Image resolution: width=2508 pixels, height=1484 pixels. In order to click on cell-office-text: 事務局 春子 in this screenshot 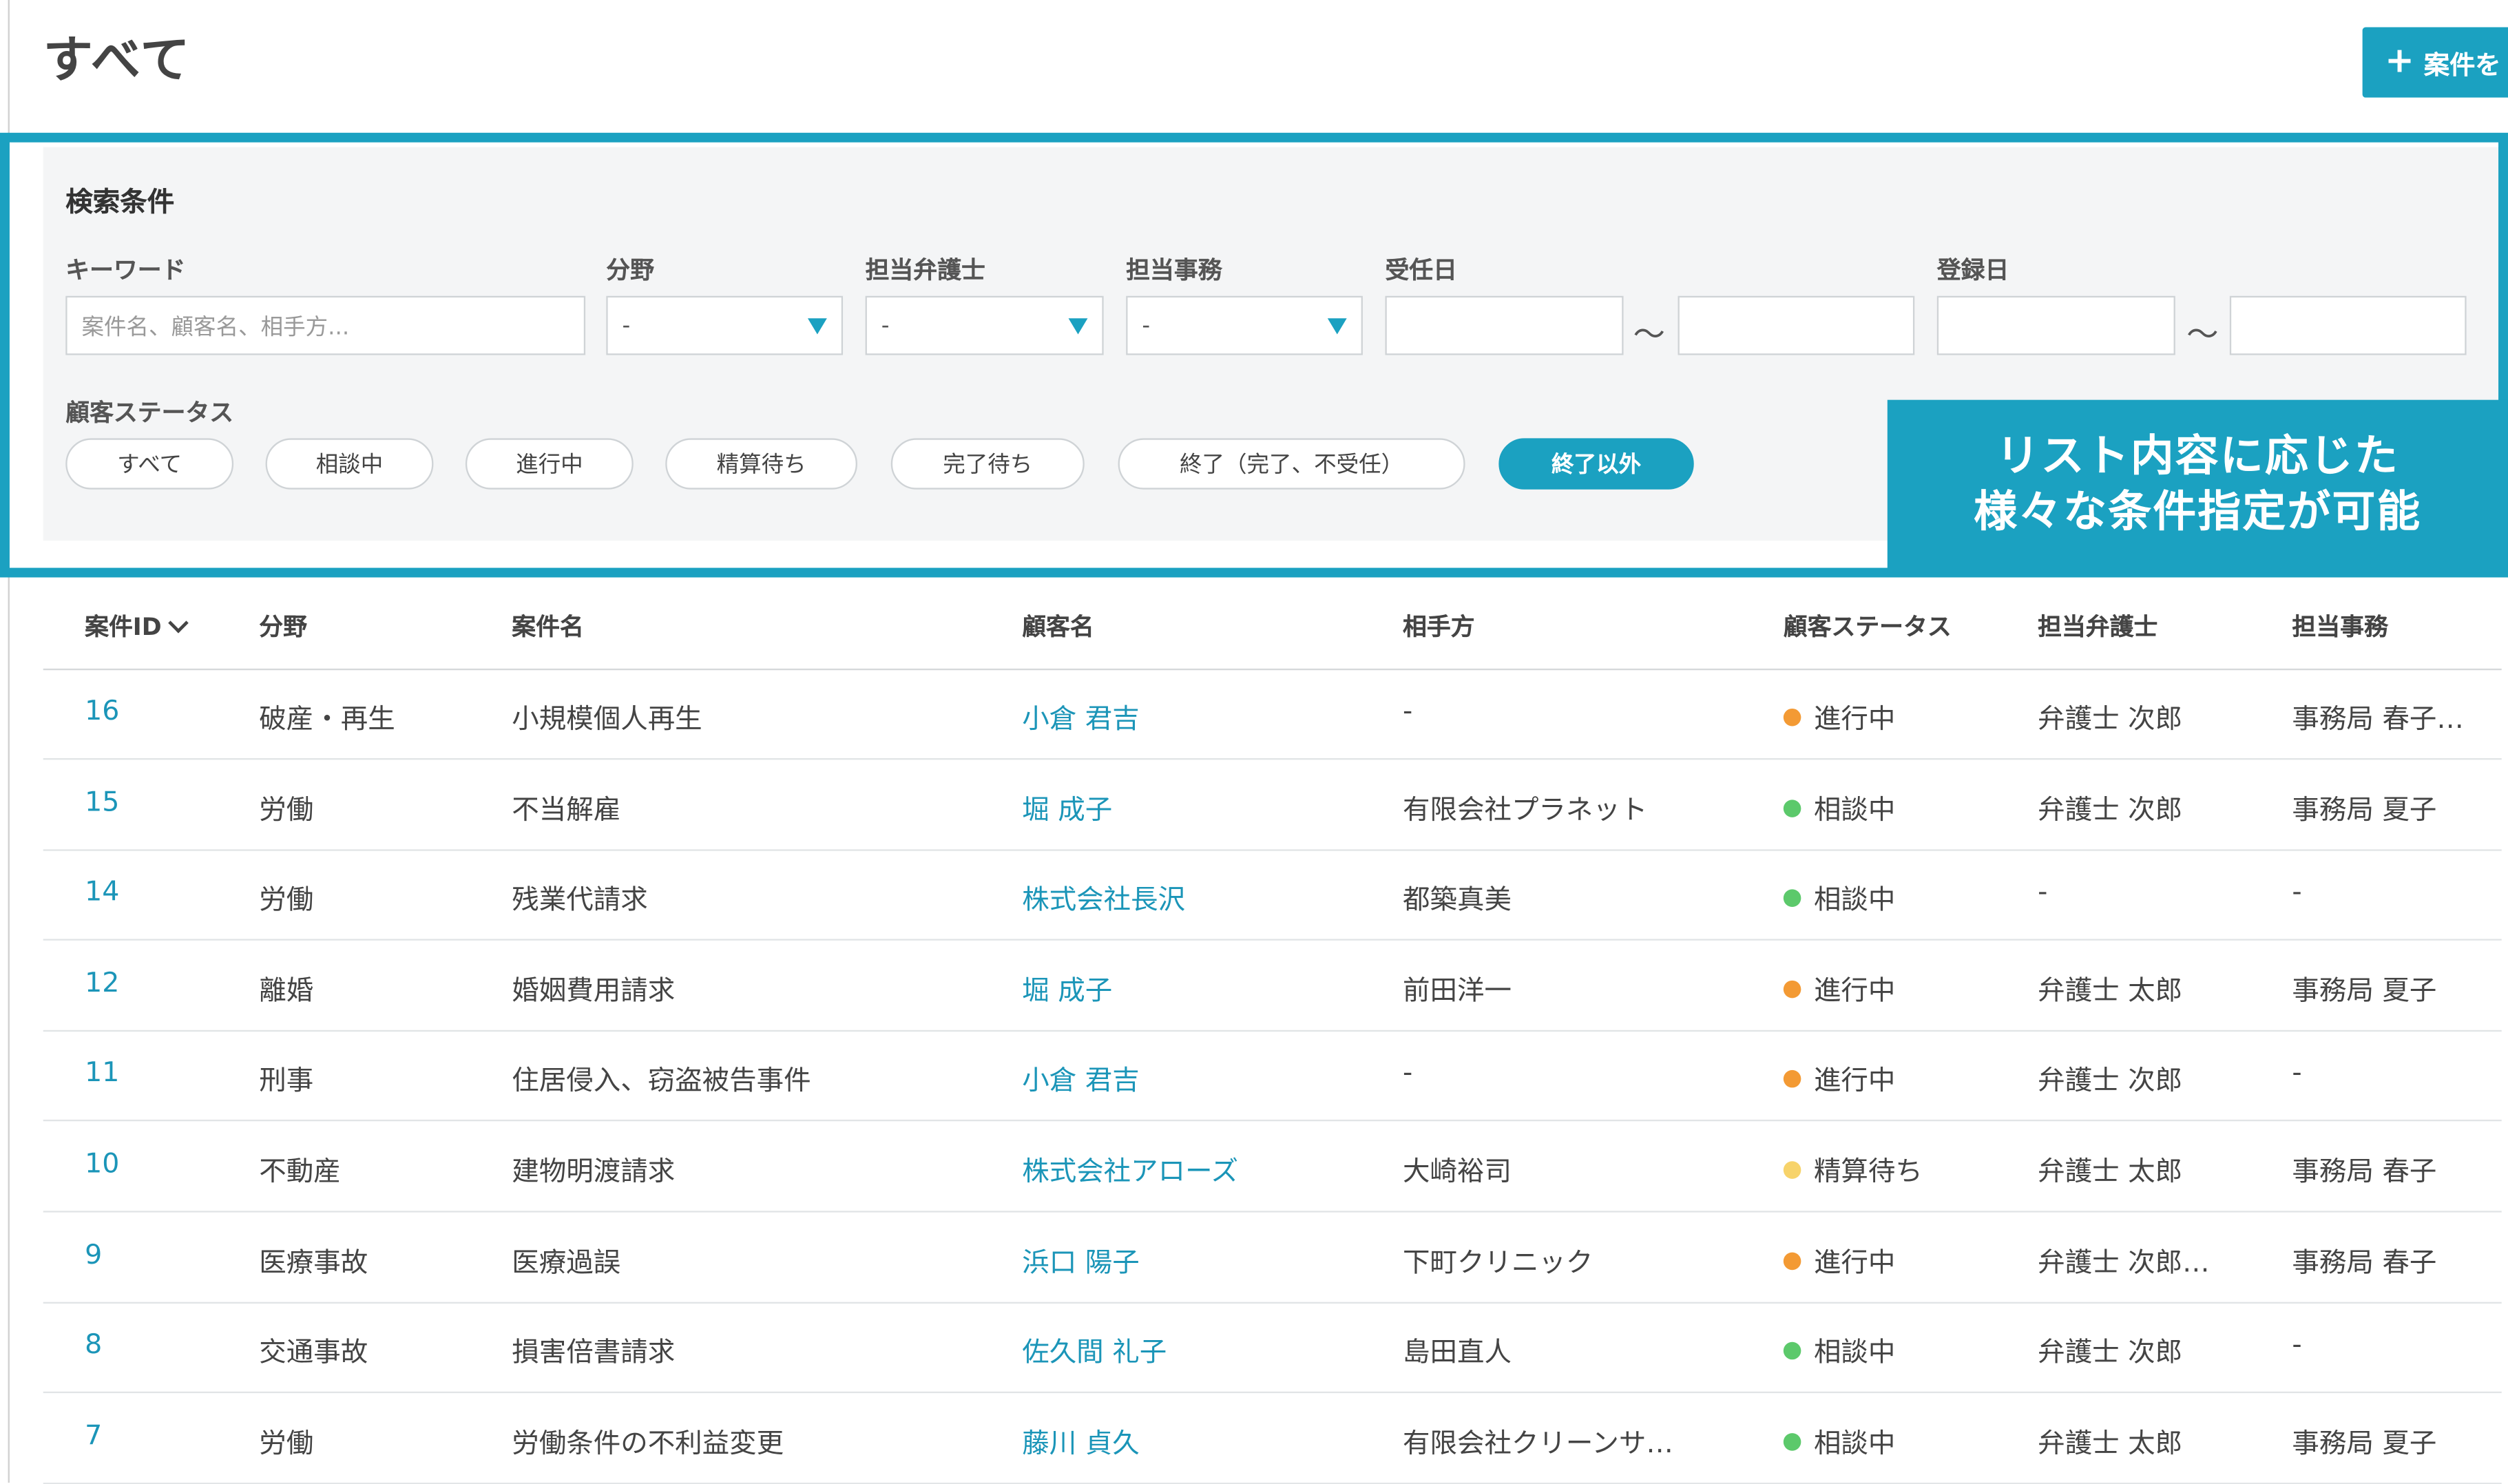, I will do `click(2364, 1263)`.